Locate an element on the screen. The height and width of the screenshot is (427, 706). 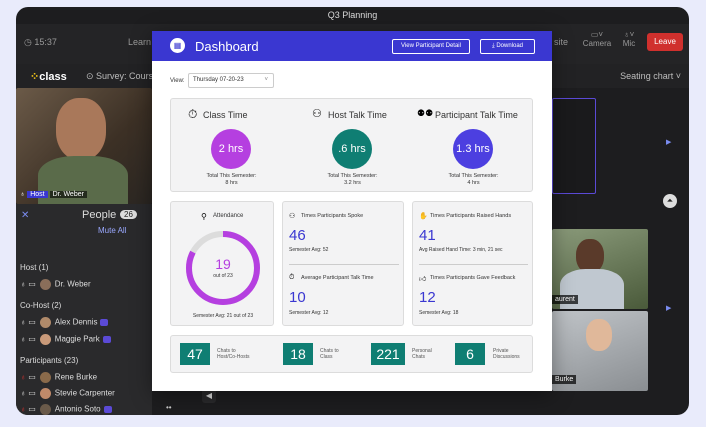
list-item: ♁ ▭ Stevie Carpenter is located at coordinates (67, 393).